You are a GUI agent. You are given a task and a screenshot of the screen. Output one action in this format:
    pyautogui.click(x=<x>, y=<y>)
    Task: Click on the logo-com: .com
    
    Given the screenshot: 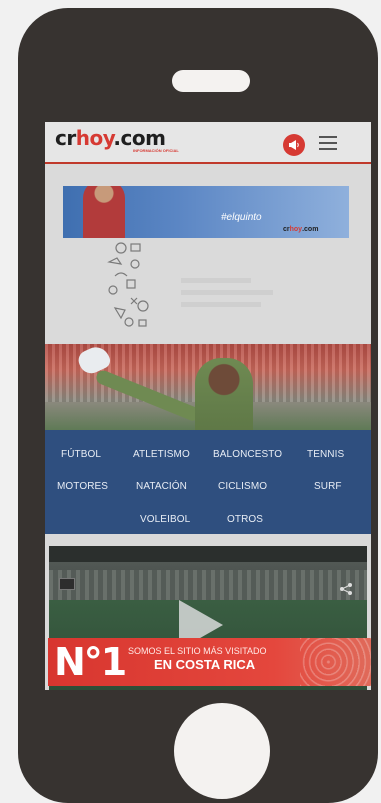 What is the action you would take?
    pyautogui.click(x=139, y=138)
    